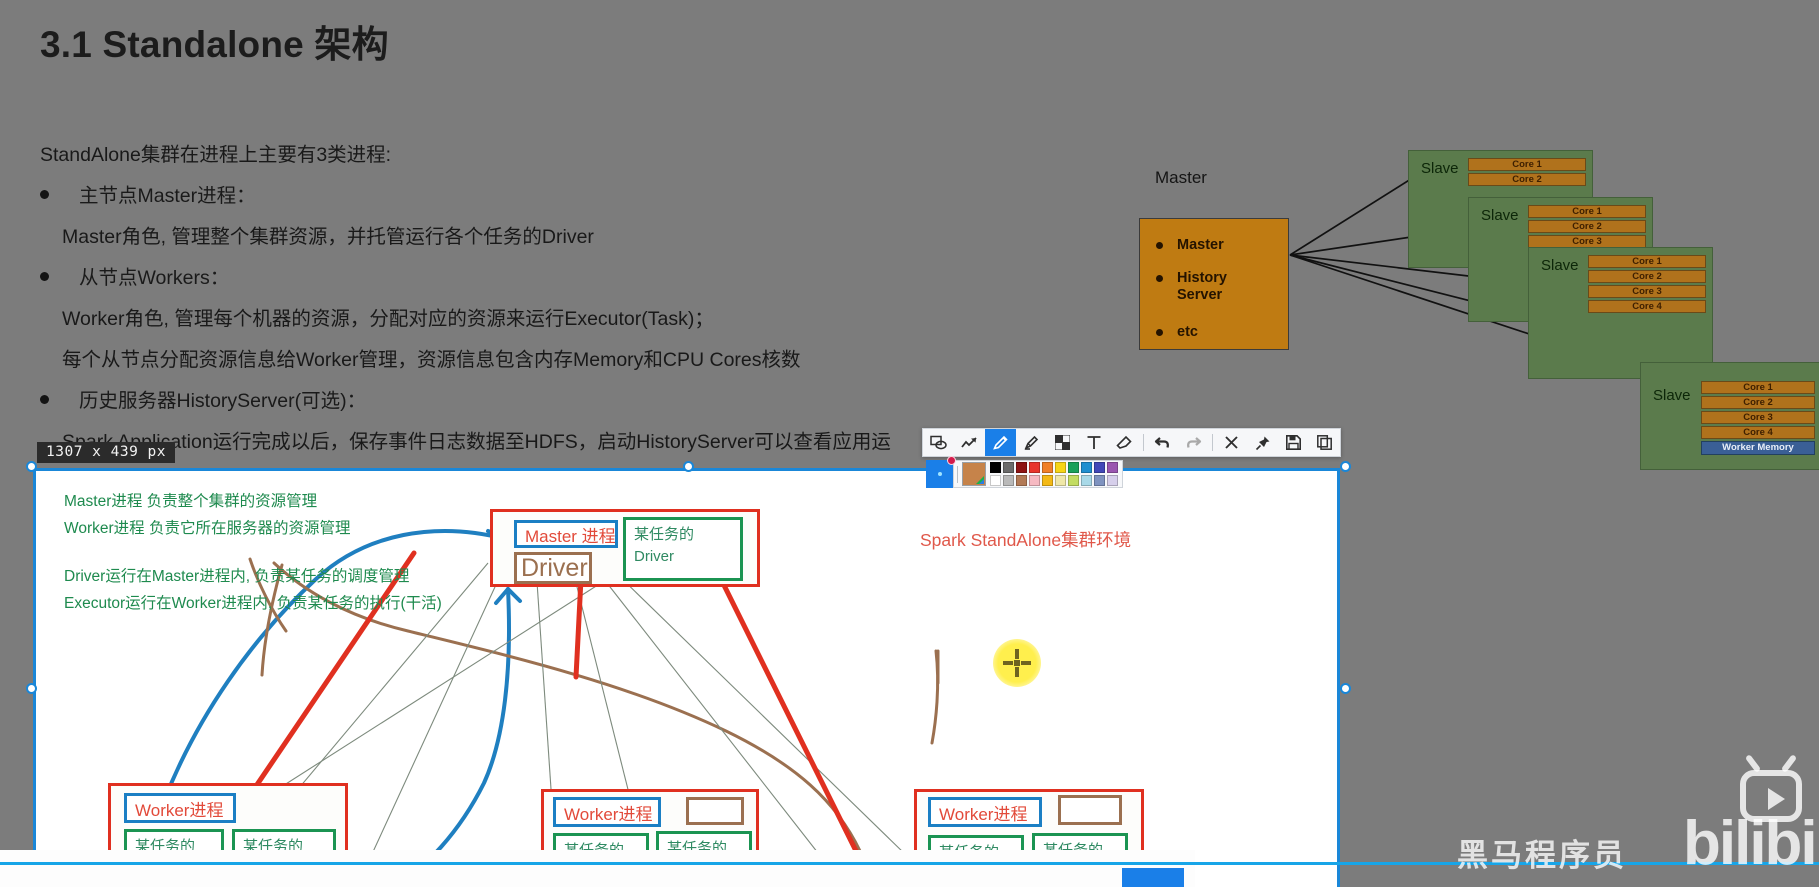  I want to click on shape-icon, so click(938, 442).